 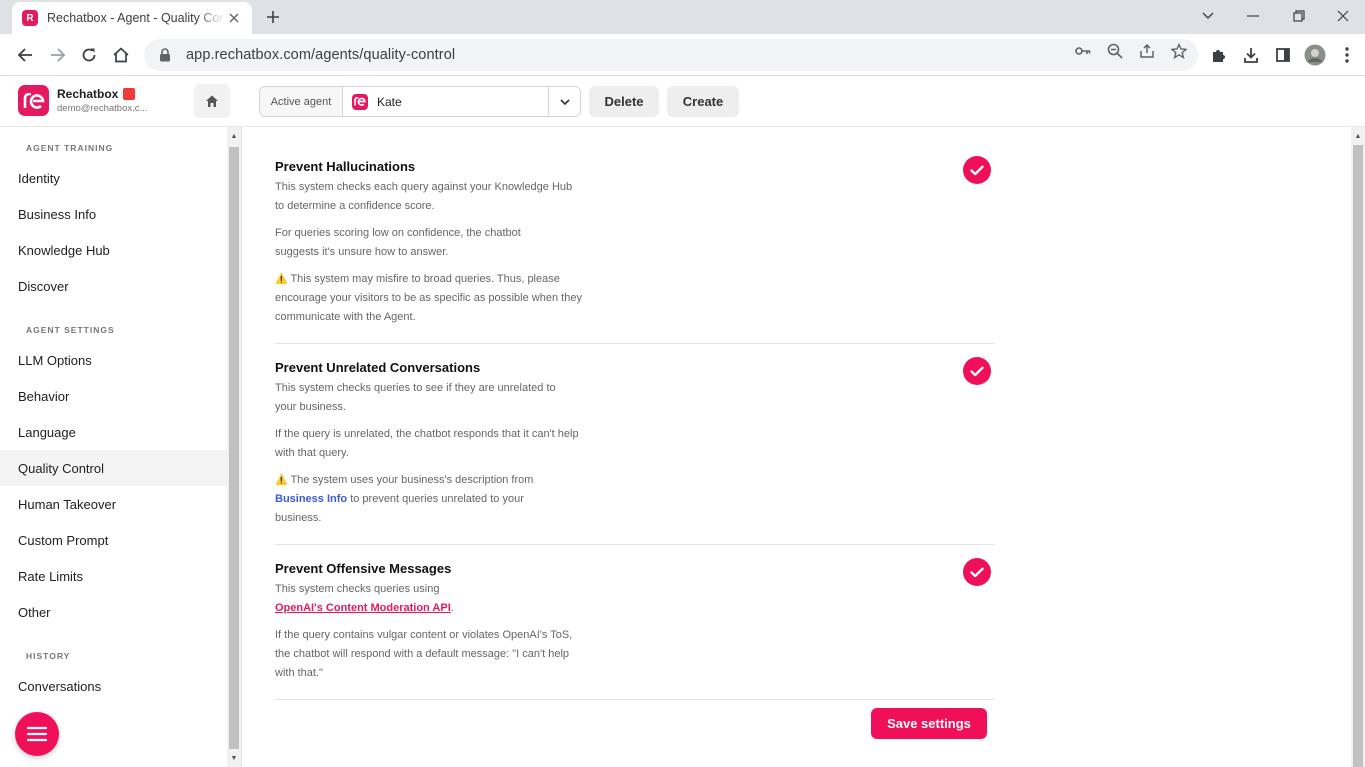 I want to click on sidebar-item-language: Language, so click(x=113, y=432).